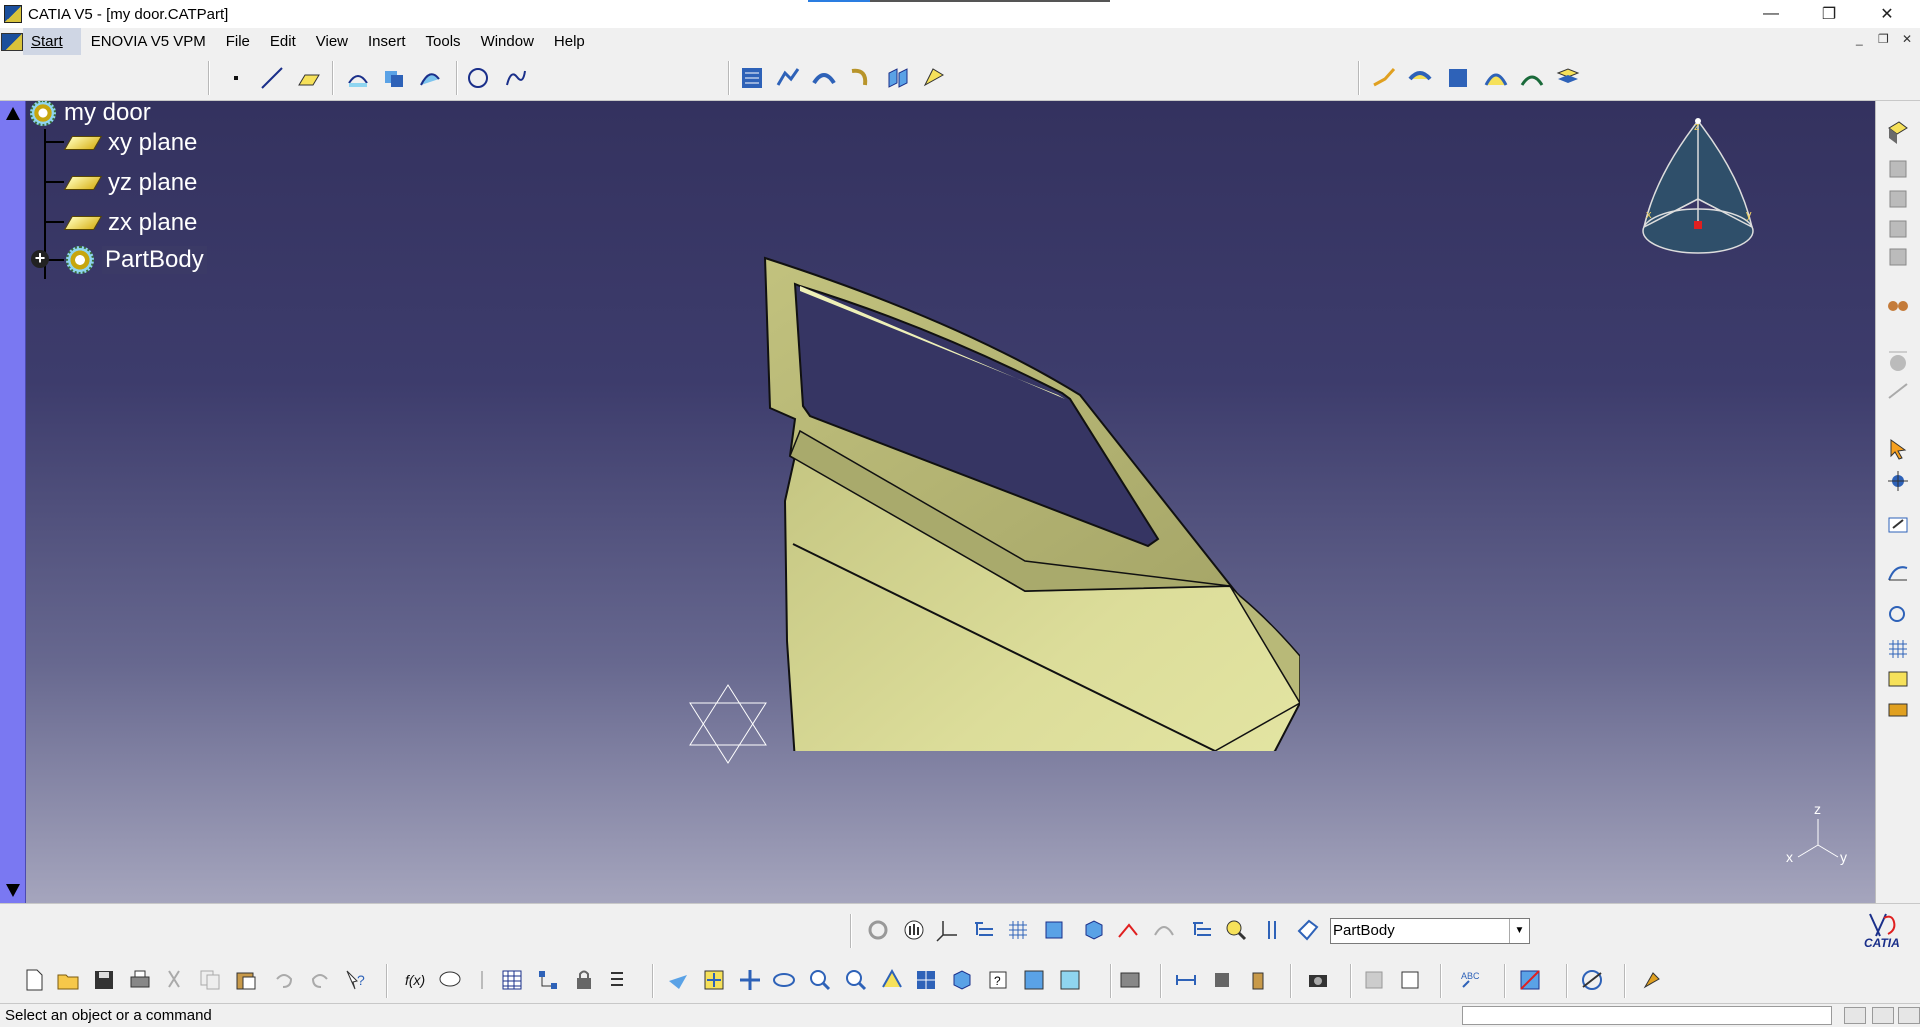  What do you see at coordinates (1318, 980) in the screenshot?
I see `camera-icon` at bounding box center [1318, 980].